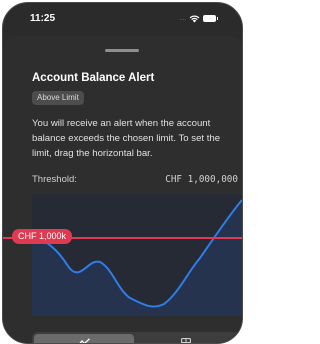  What do you see at coordinates (194, 19) in the screenshot?
I see `wifi-icon` at bounding box center [194, 19].